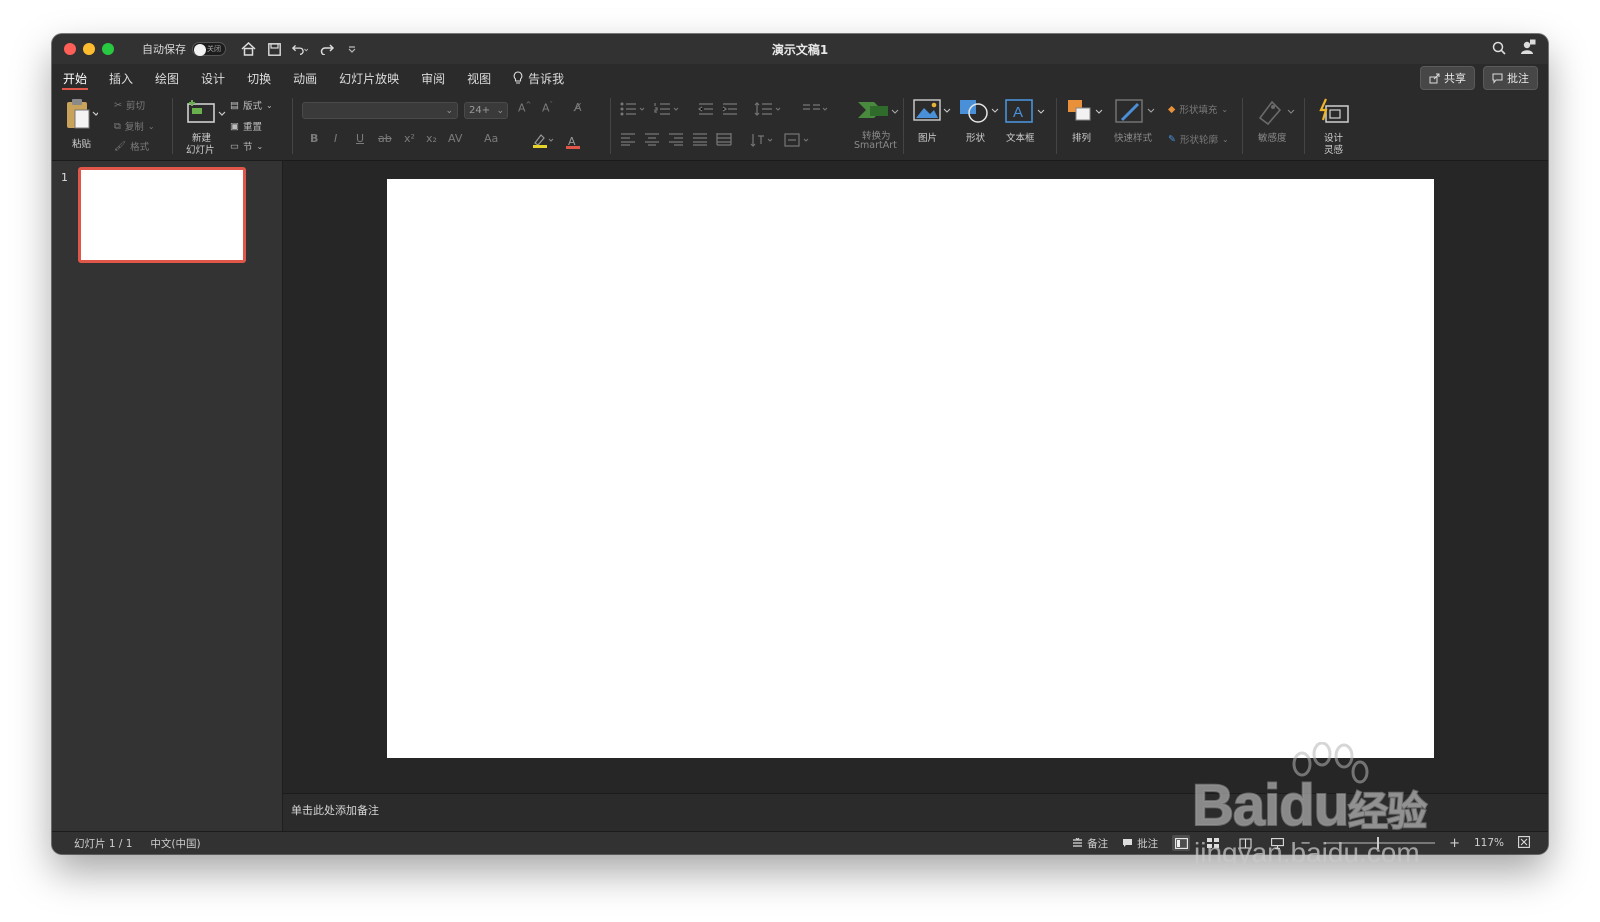  Describe the element at coordinates (573, 139) in the screenshot. I see `font-color-button: A` at that location.